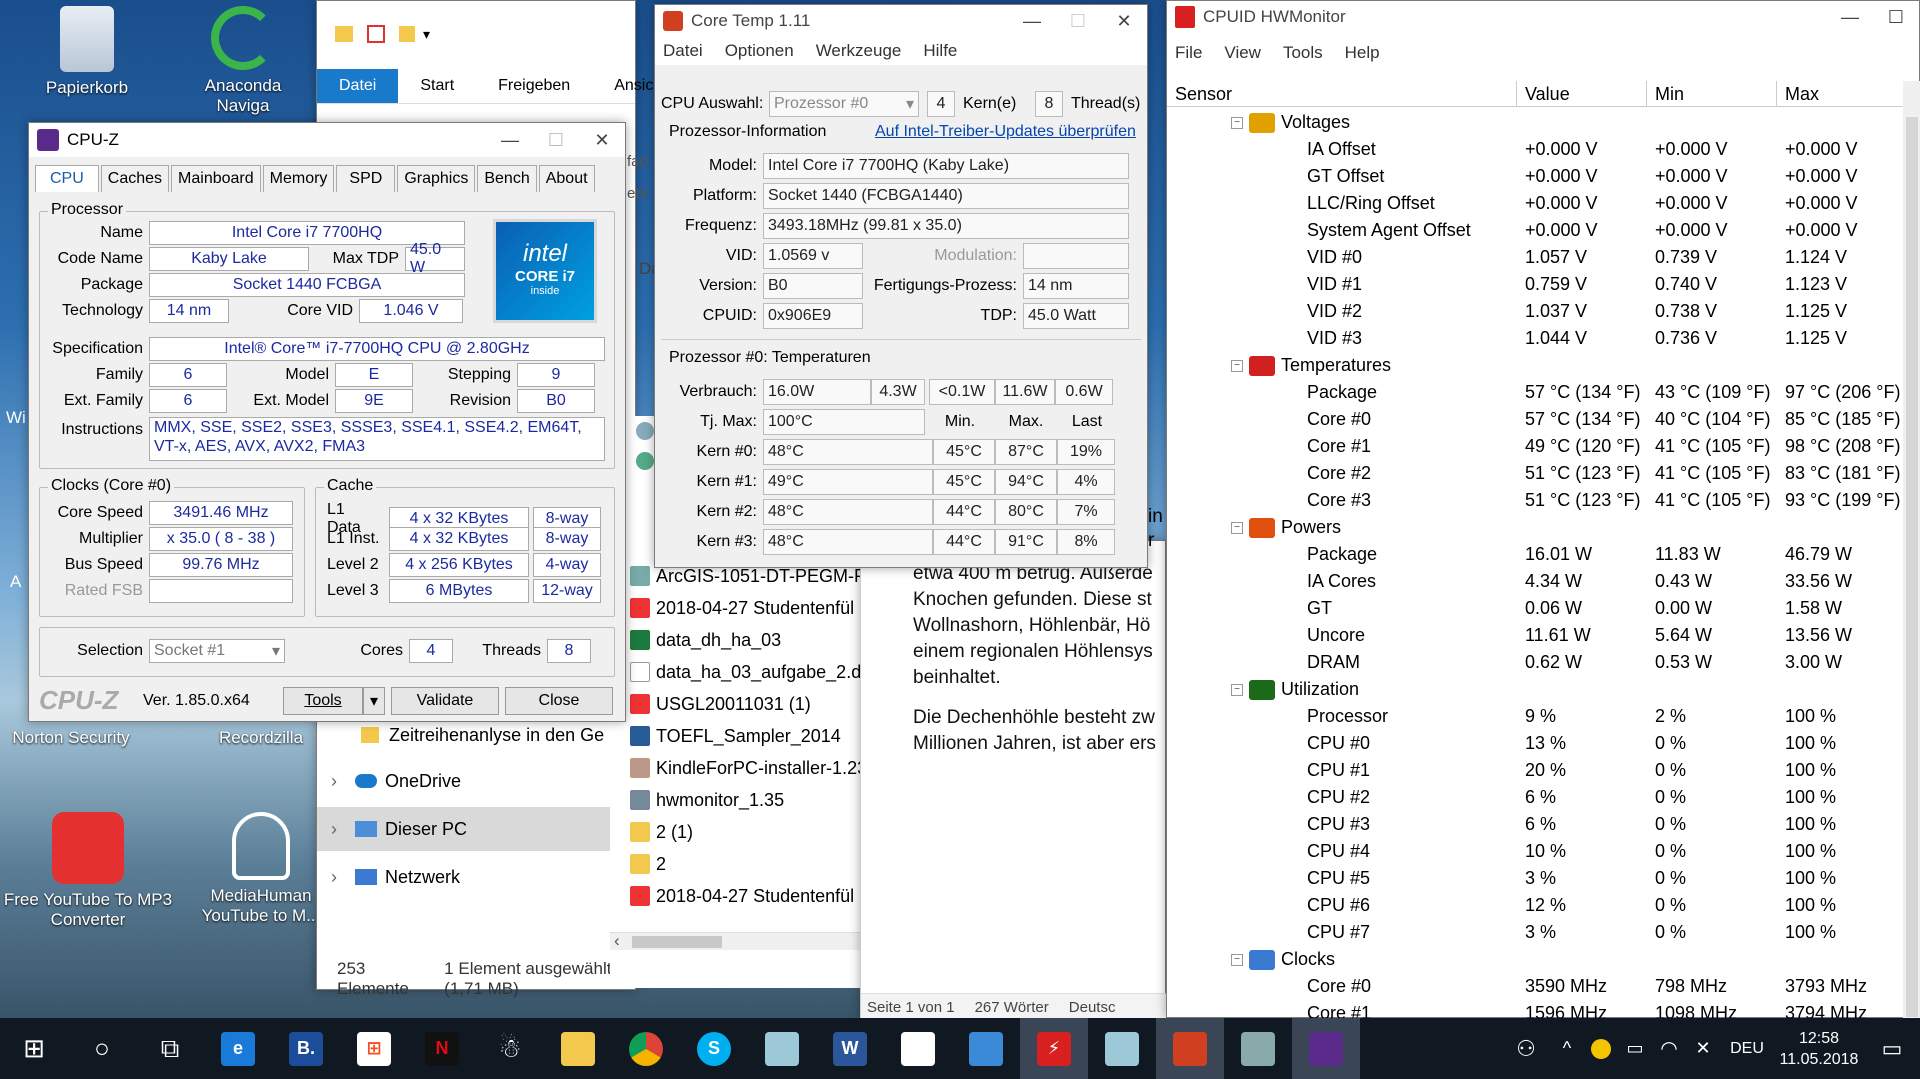 This screenshot has width=1920, height=1079. I want to click on desktop-icon-recycle-bin: Papierkorb, so click(87, 52).